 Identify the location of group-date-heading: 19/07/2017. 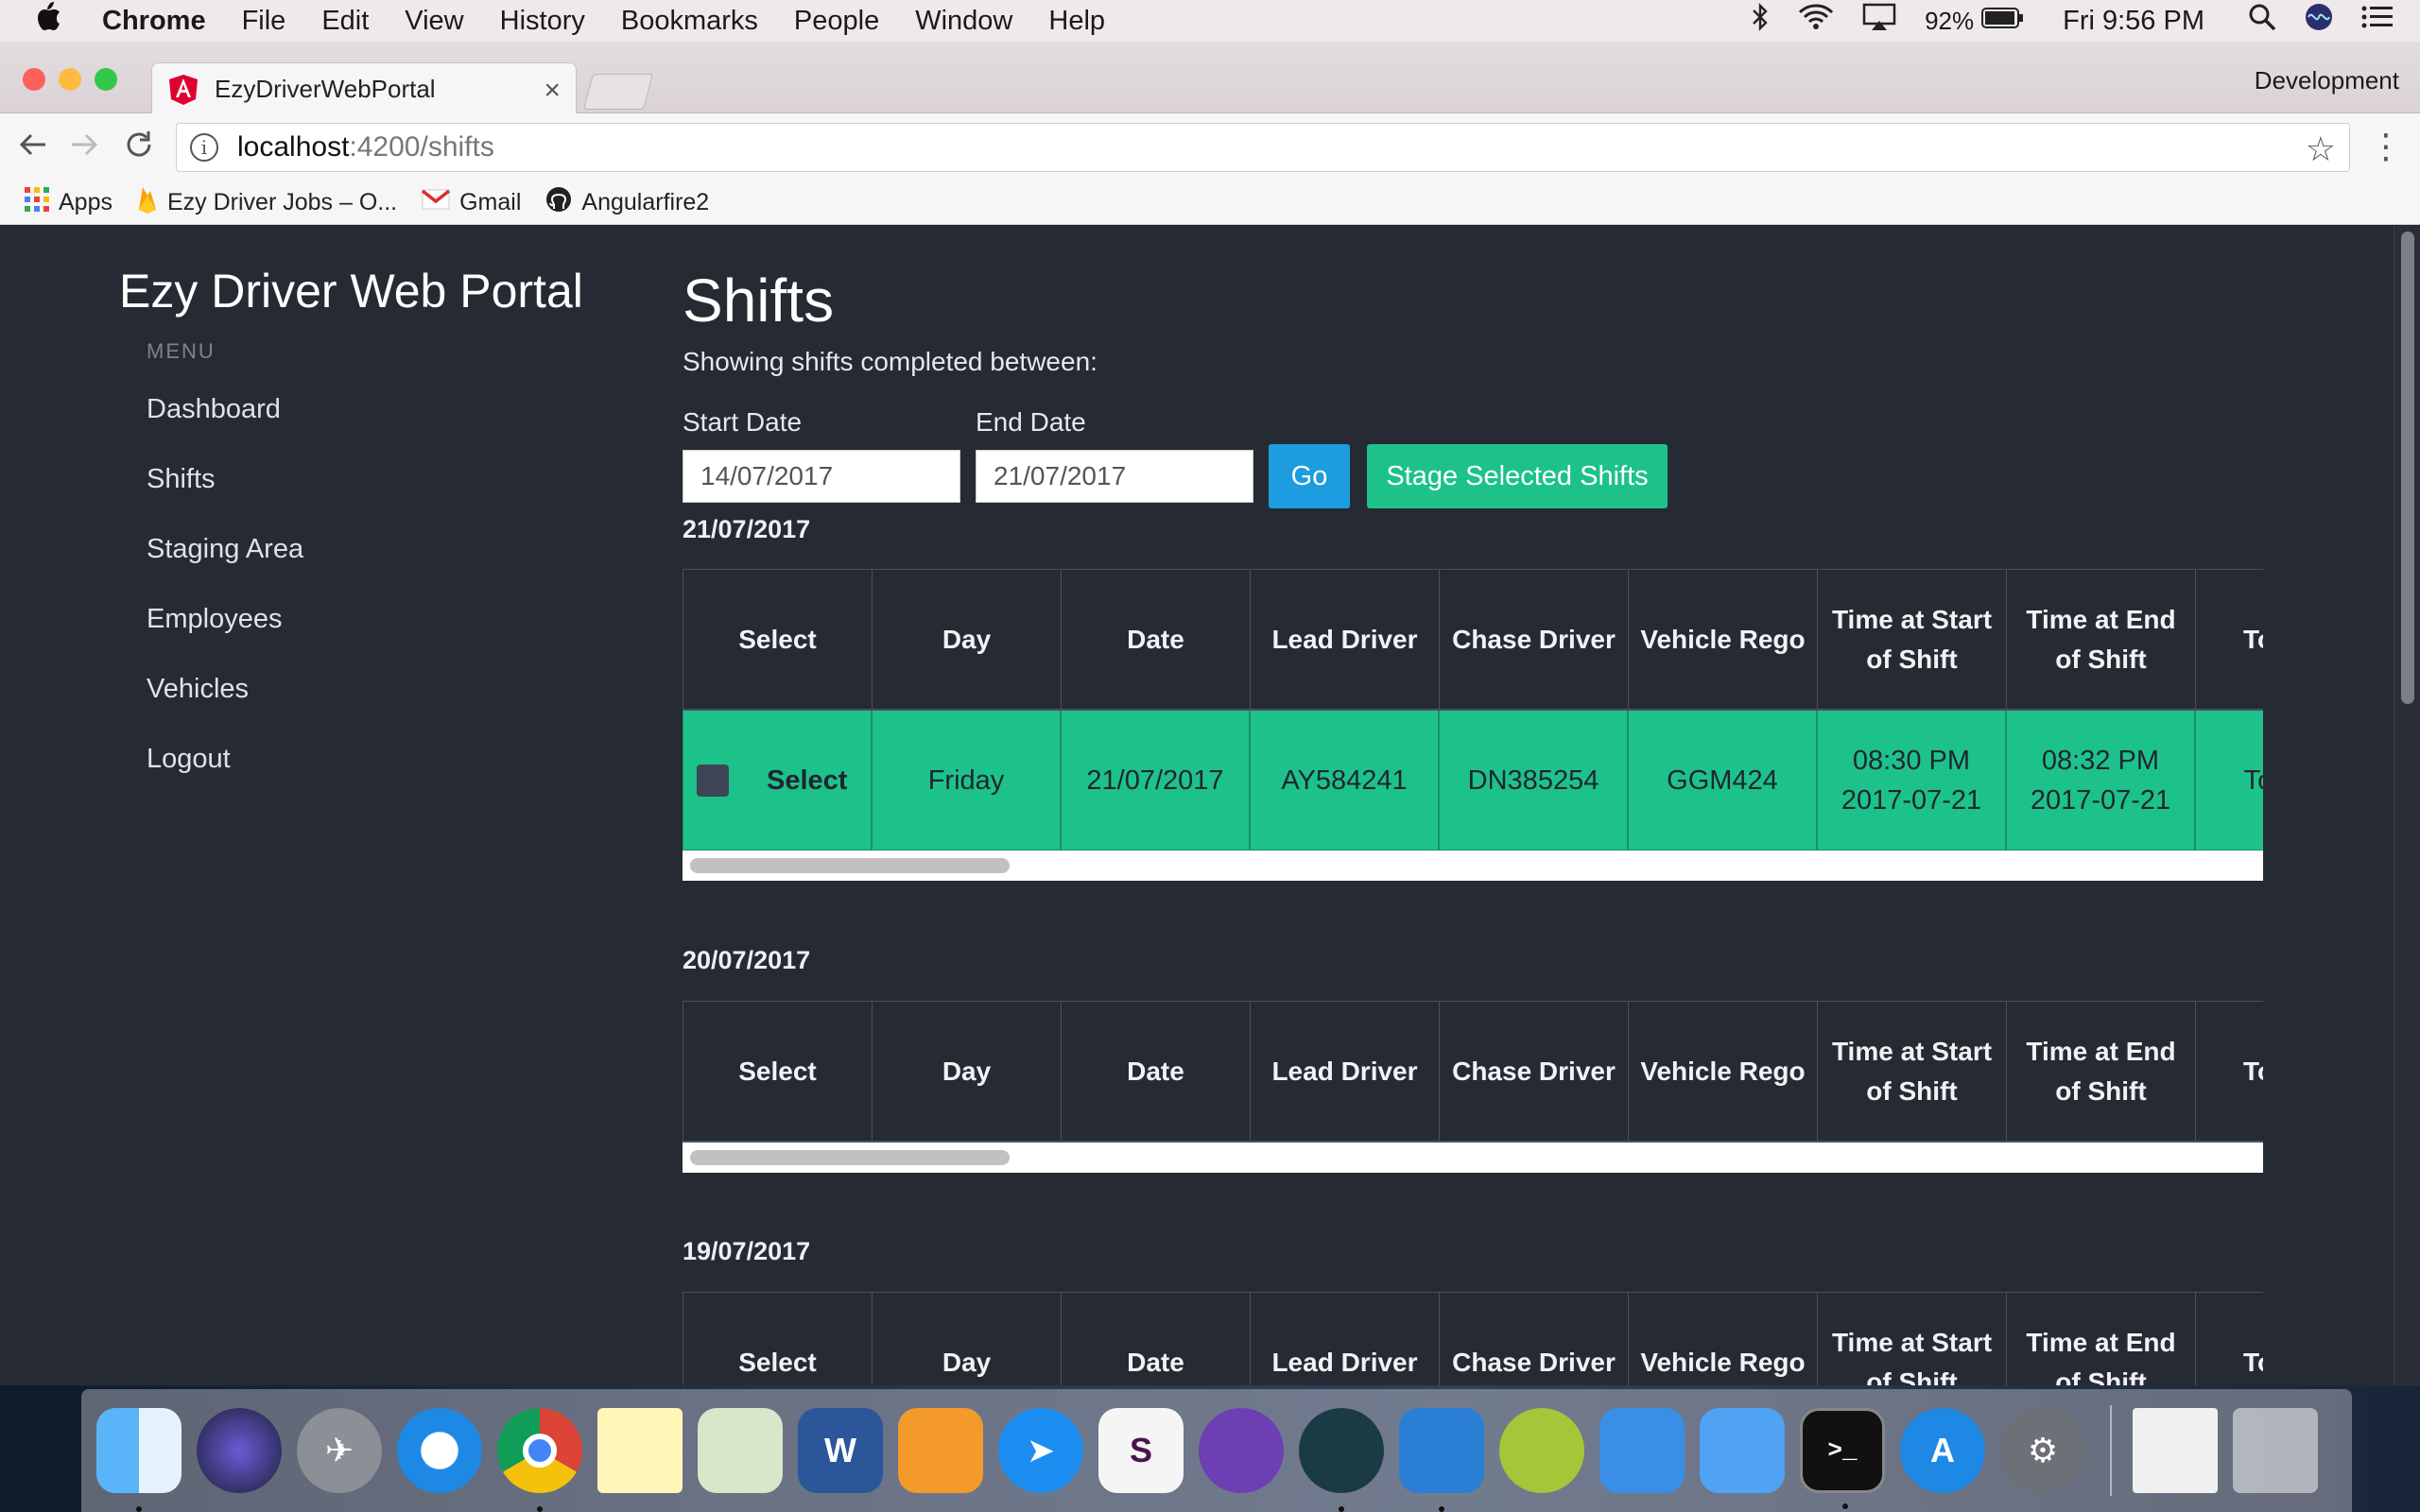
(747, 1251).